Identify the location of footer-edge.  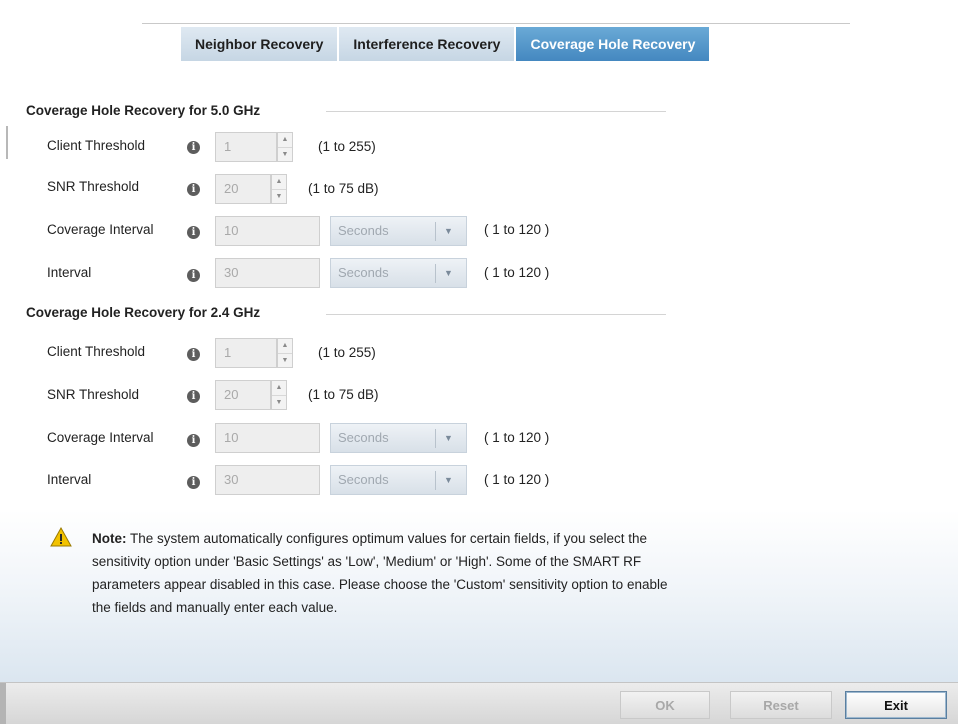
(3, 703).